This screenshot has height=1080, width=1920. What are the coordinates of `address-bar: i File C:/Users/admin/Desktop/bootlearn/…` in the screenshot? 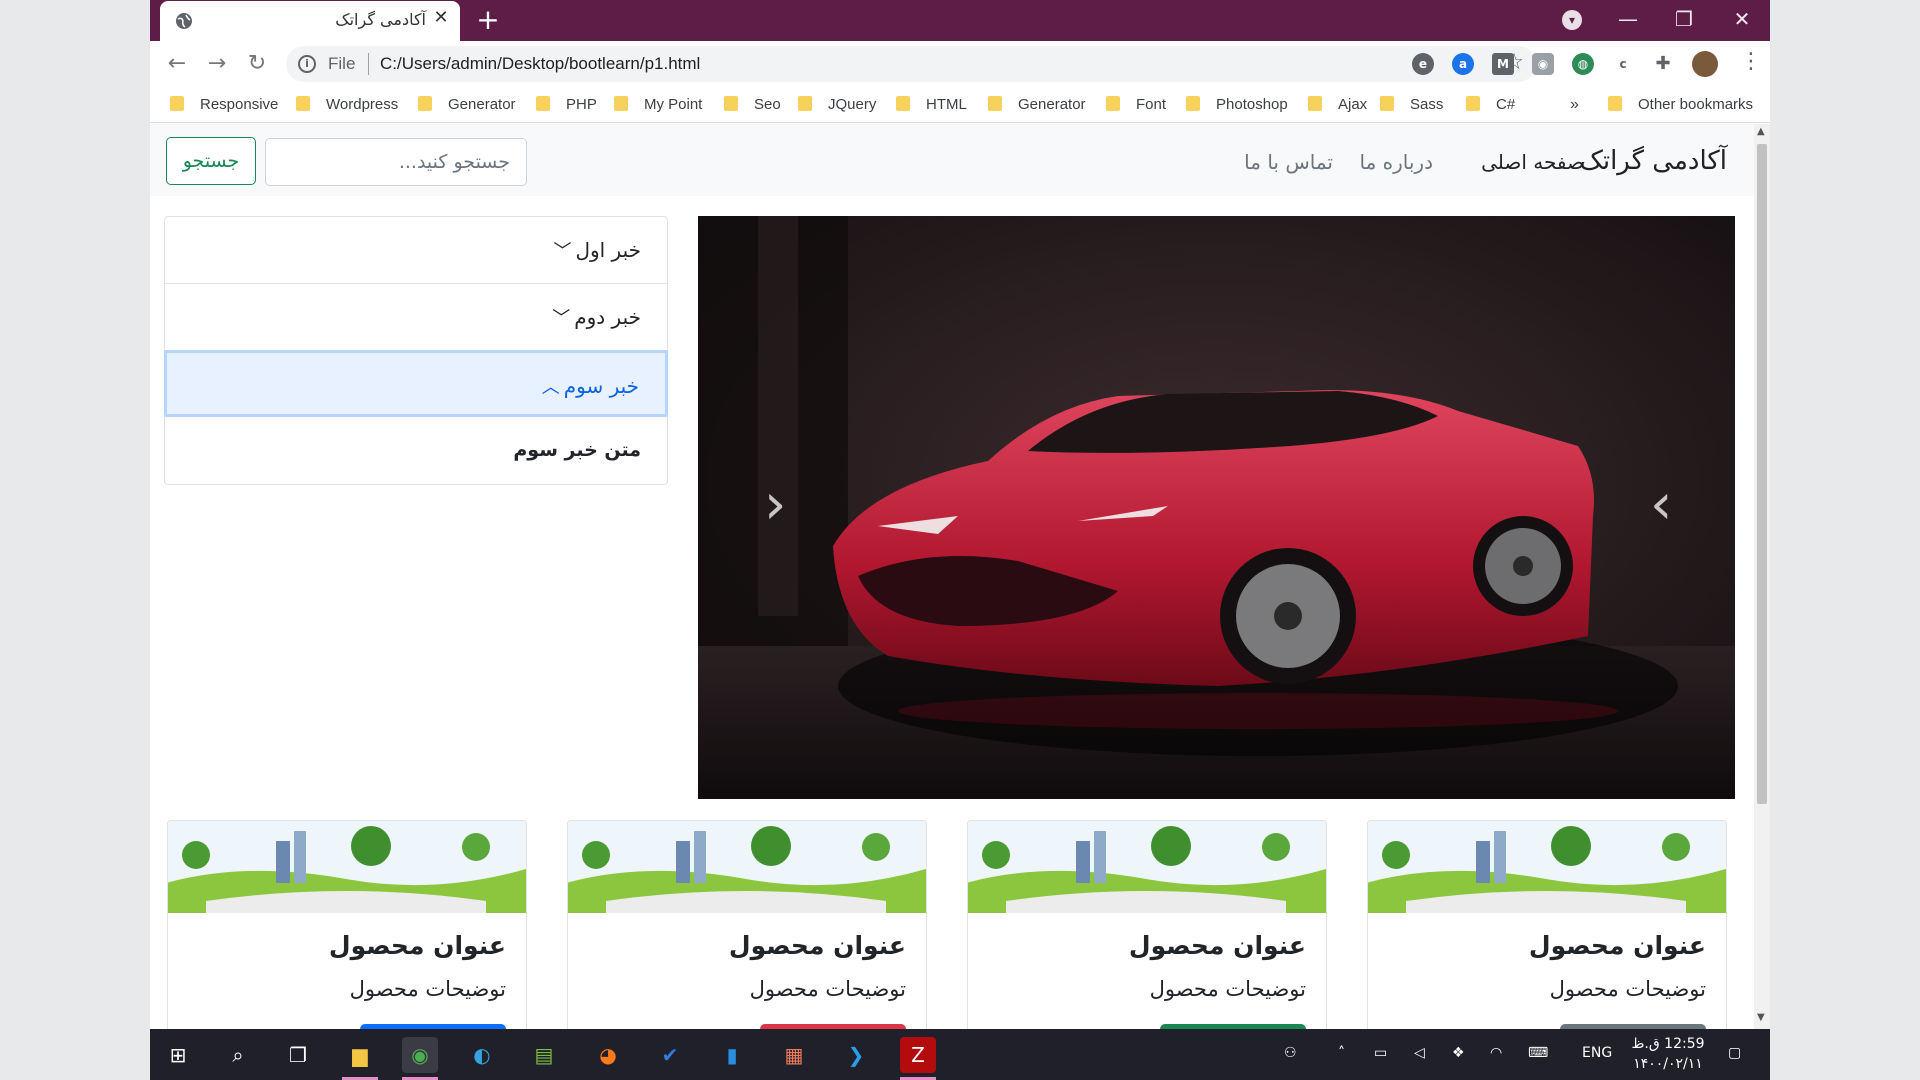 It's located at (911, 64).